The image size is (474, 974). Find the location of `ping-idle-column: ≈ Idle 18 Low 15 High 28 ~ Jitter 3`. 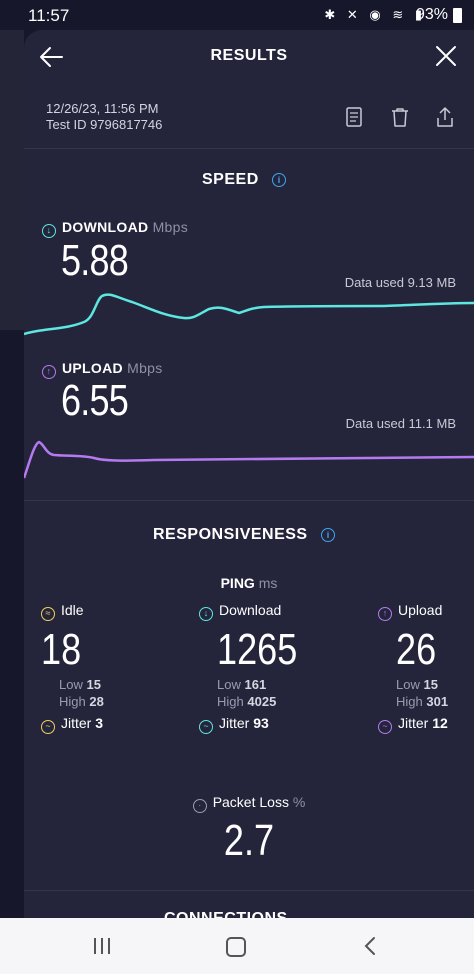

ping-idle-column: ≈ Idle 18 Low 15 High 28 ~ Jitter 3 is located at coordinates (72, 668).